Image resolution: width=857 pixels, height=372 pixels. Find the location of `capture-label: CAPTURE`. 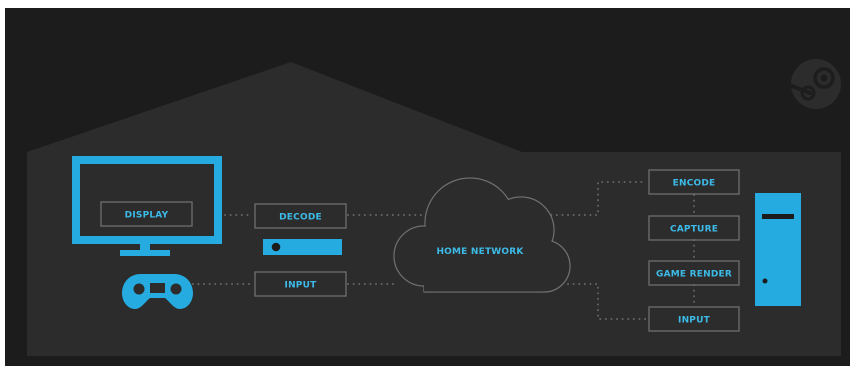

capture-label: CAPTURE is located at coordinates (694, 230).